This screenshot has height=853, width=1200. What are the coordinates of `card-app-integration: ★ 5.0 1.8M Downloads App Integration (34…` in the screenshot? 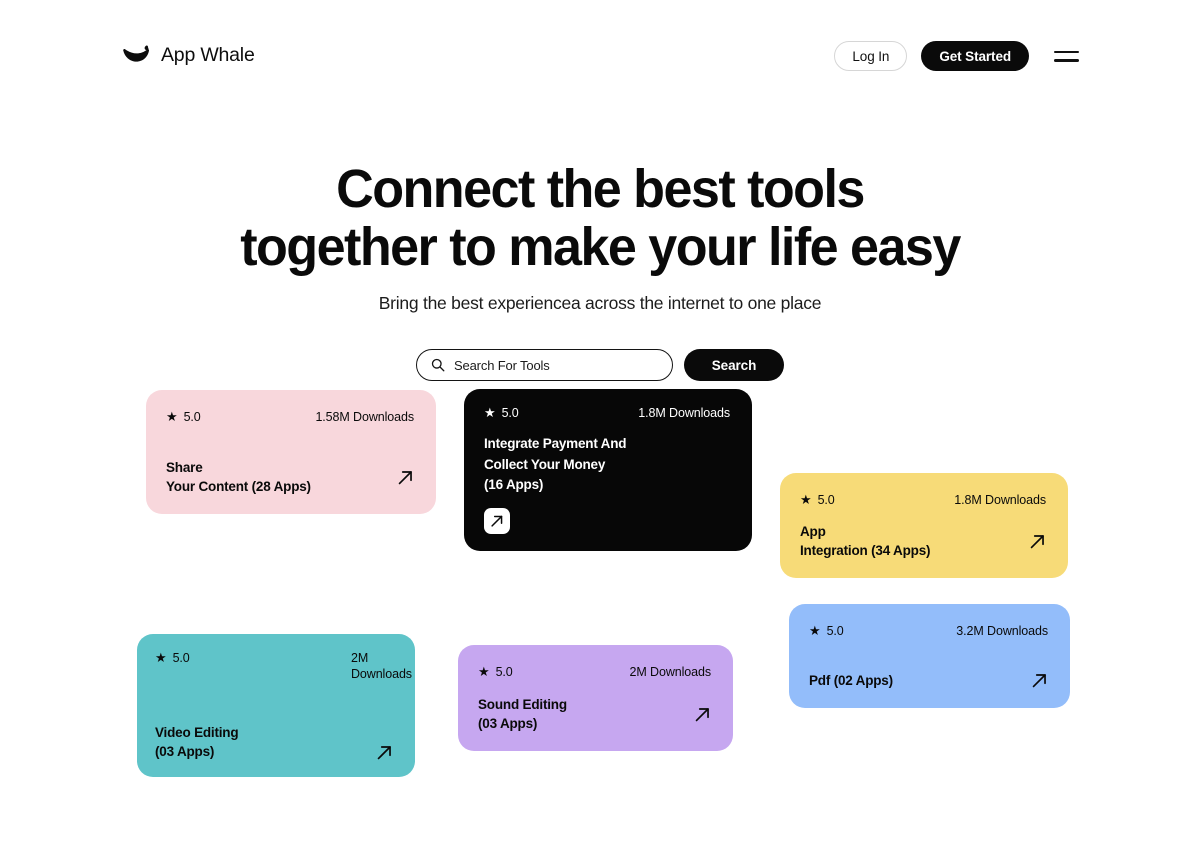 It's located at (924, 525).